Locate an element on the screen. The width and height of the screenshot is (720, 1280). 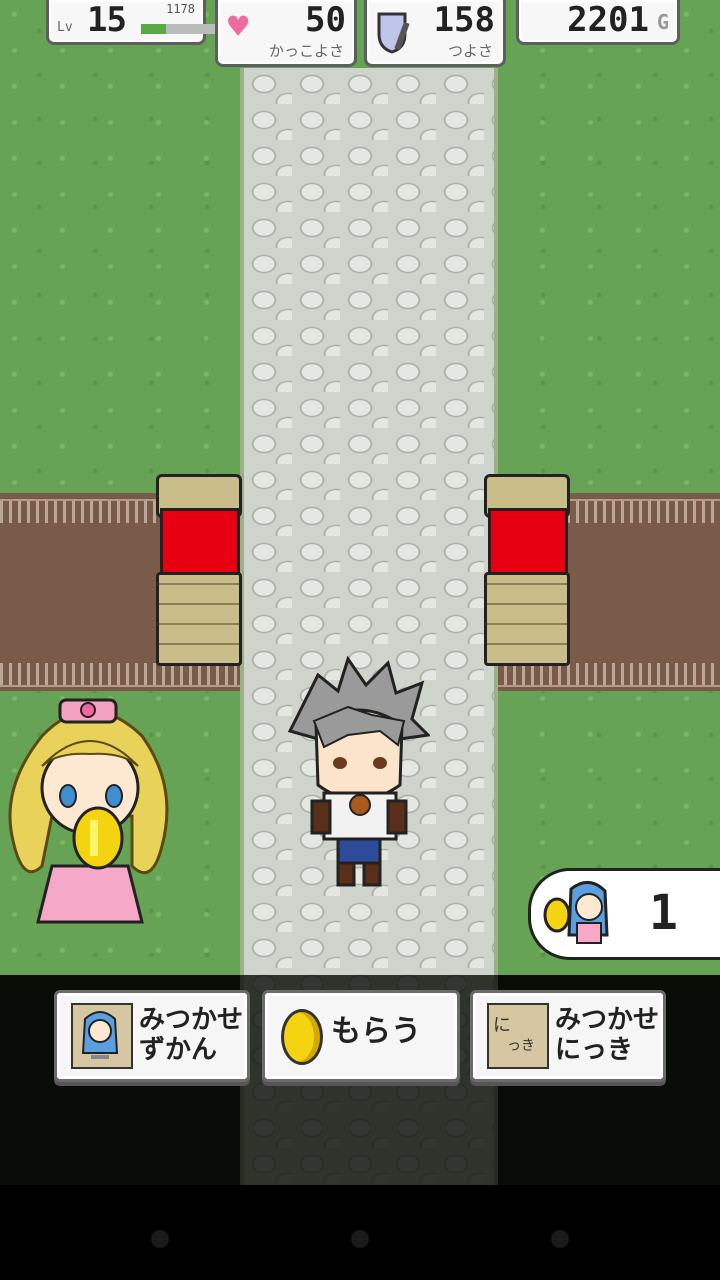
gold-panel: 2201 G is located at coordinates (598, 22).